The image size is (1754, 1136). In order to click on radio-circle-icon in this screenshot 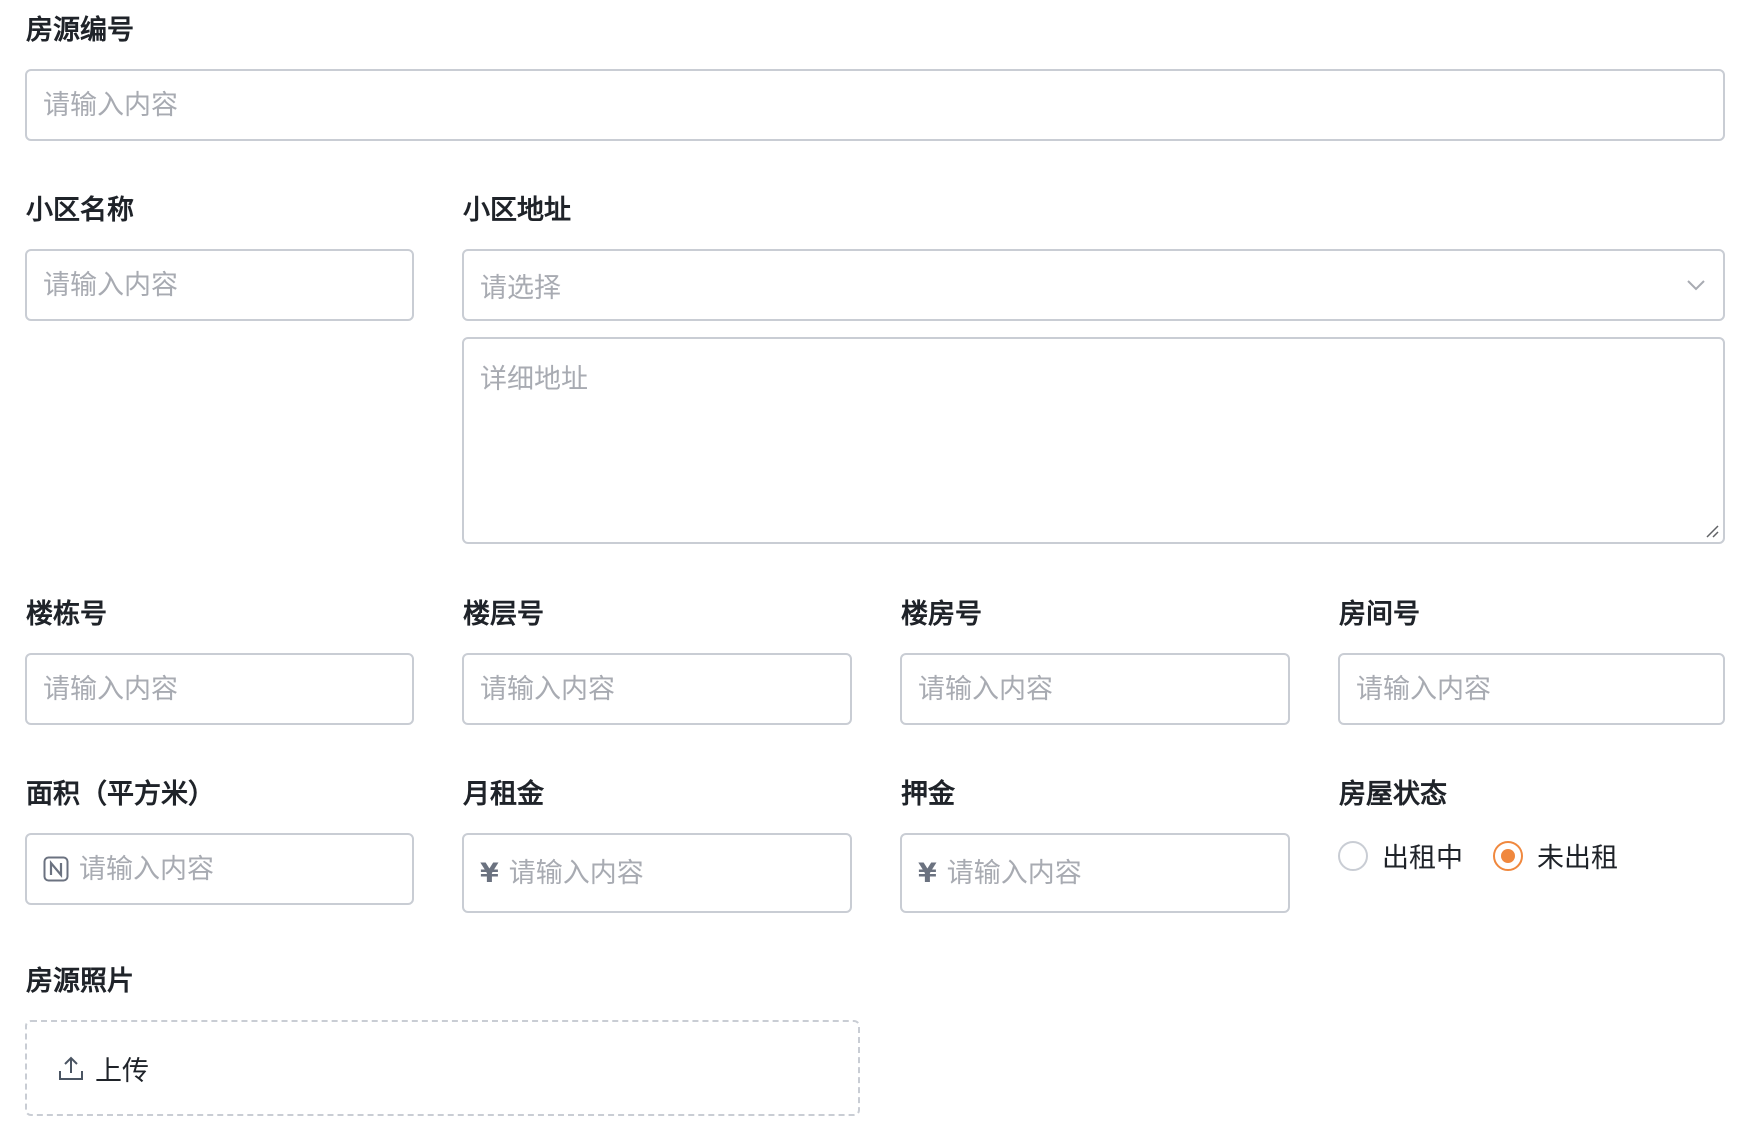, I will do `click(1353, 855)`.